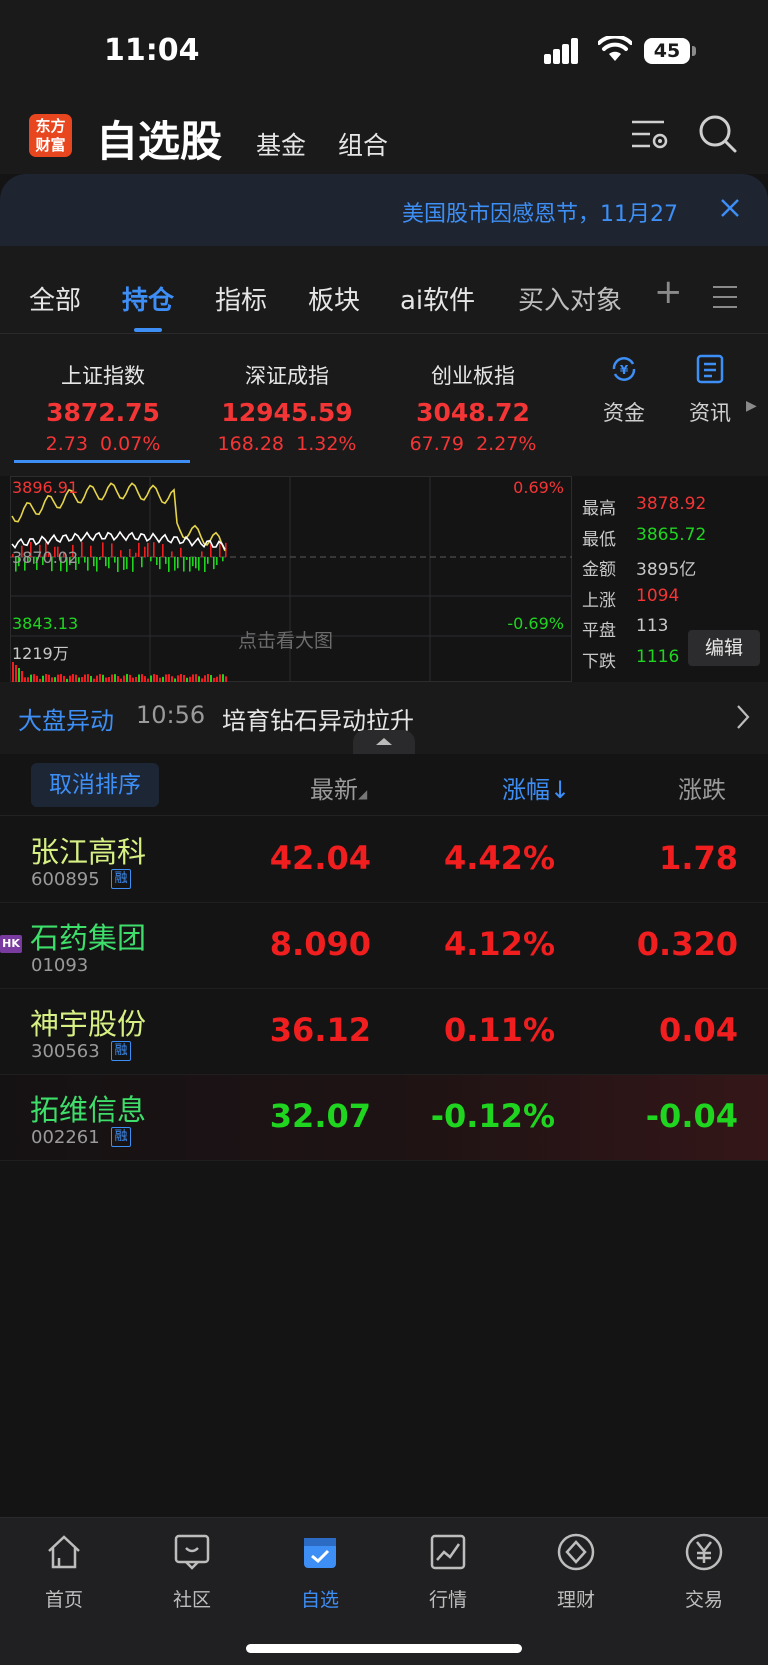 This screenshot has width=768, height=1665. I want to click on stock-row: HK 石药集团 01093 8.090 4.12% 0.320, so click(384, 946).